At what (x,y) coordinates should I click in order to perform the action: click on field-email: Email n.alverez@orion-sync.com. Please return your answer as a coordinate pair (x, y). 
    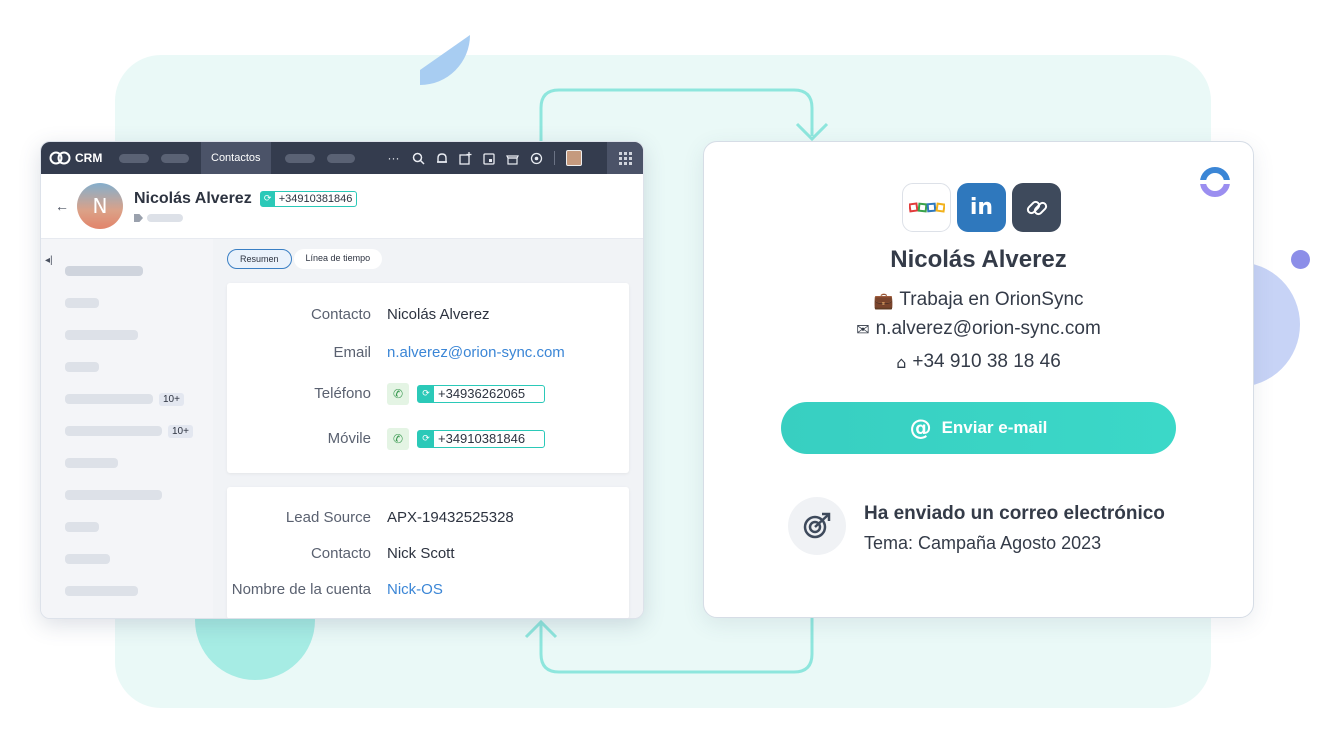
    Looking at the image, I should click on (428, 352).